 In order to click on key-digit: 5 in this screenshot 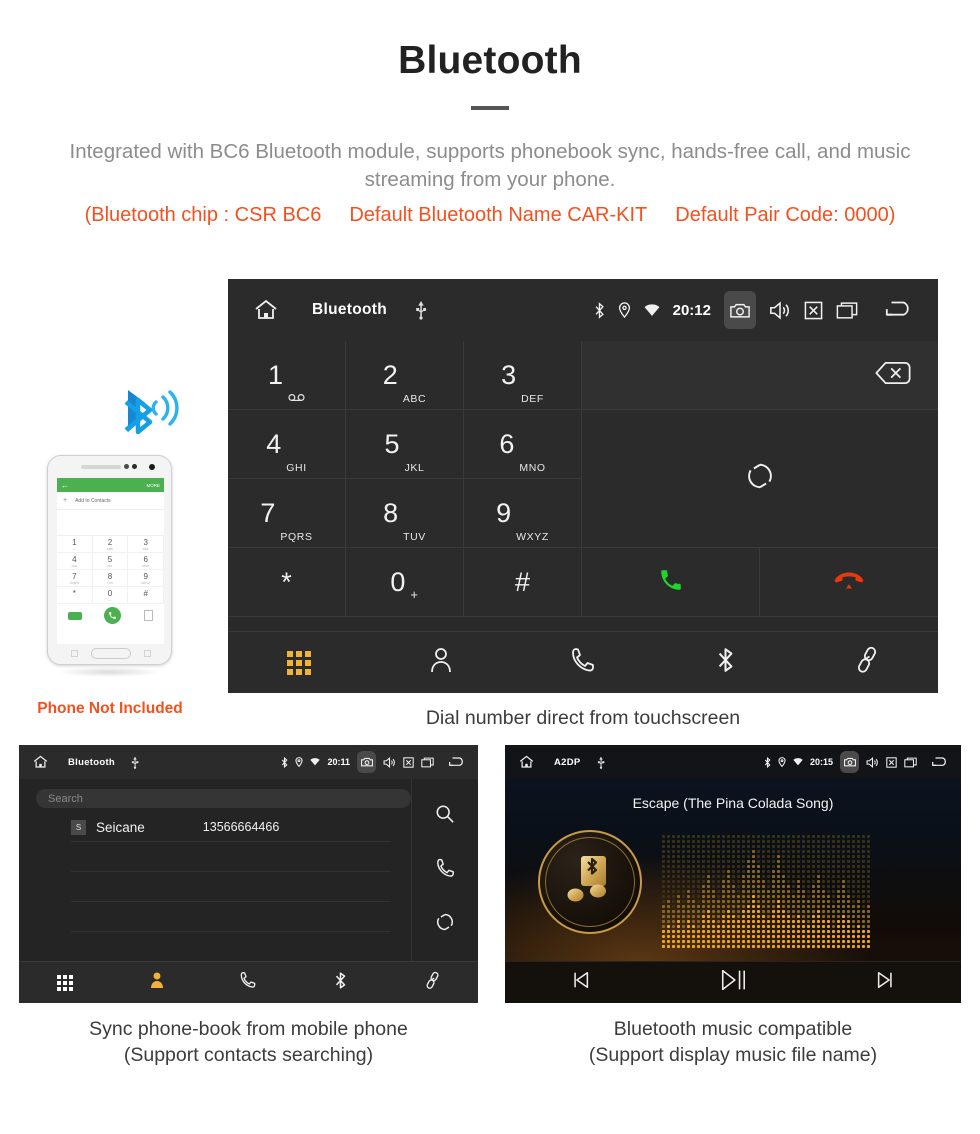, I will do `click(392, 443)`.